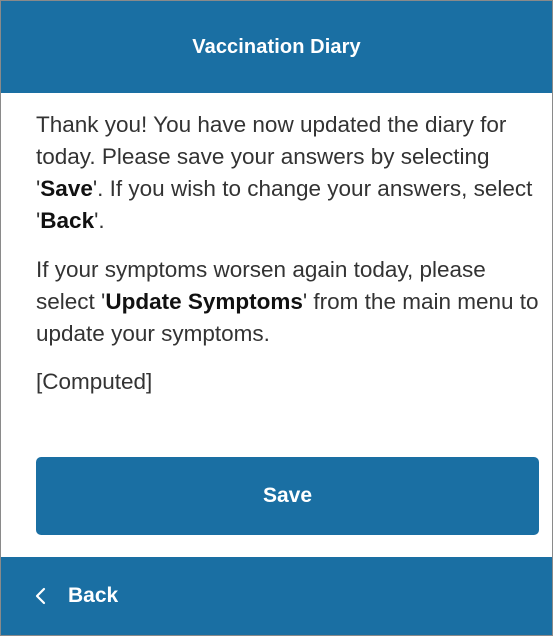 This screenshot has height=636, width=553. I want to click on page-title: Vaccination Diary, so click(276, 46).